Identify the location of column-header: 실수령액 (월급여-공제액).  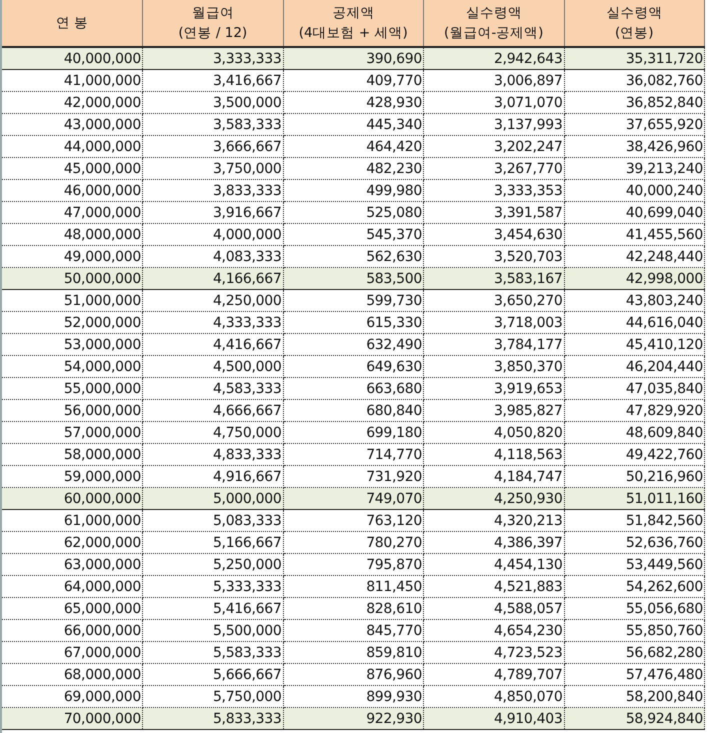
(494, 23).